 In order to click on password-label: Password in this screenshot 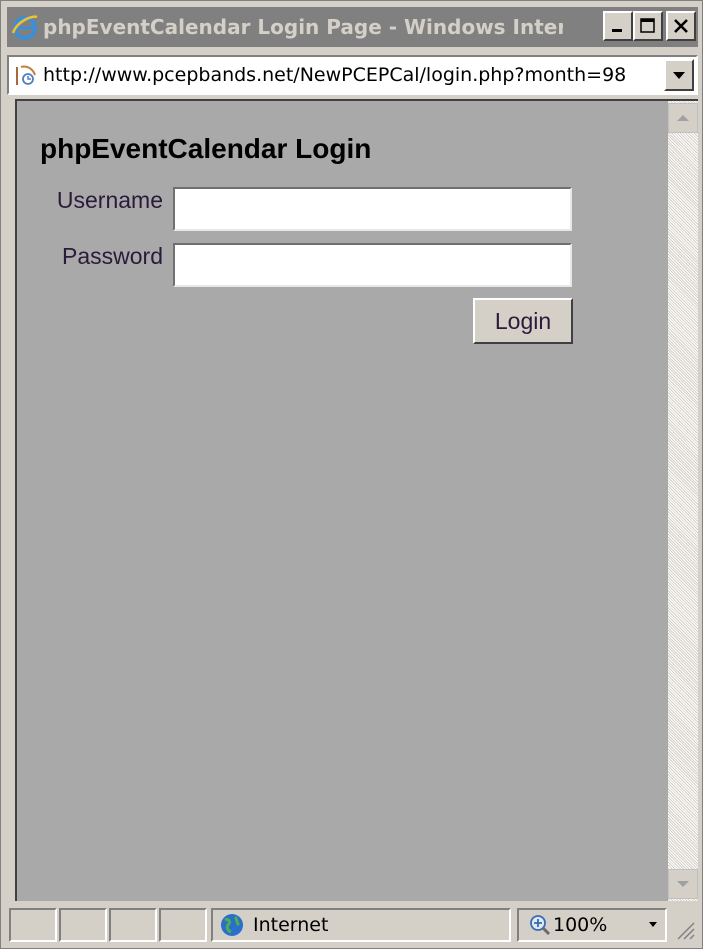, I will do `click(112, 256)`.